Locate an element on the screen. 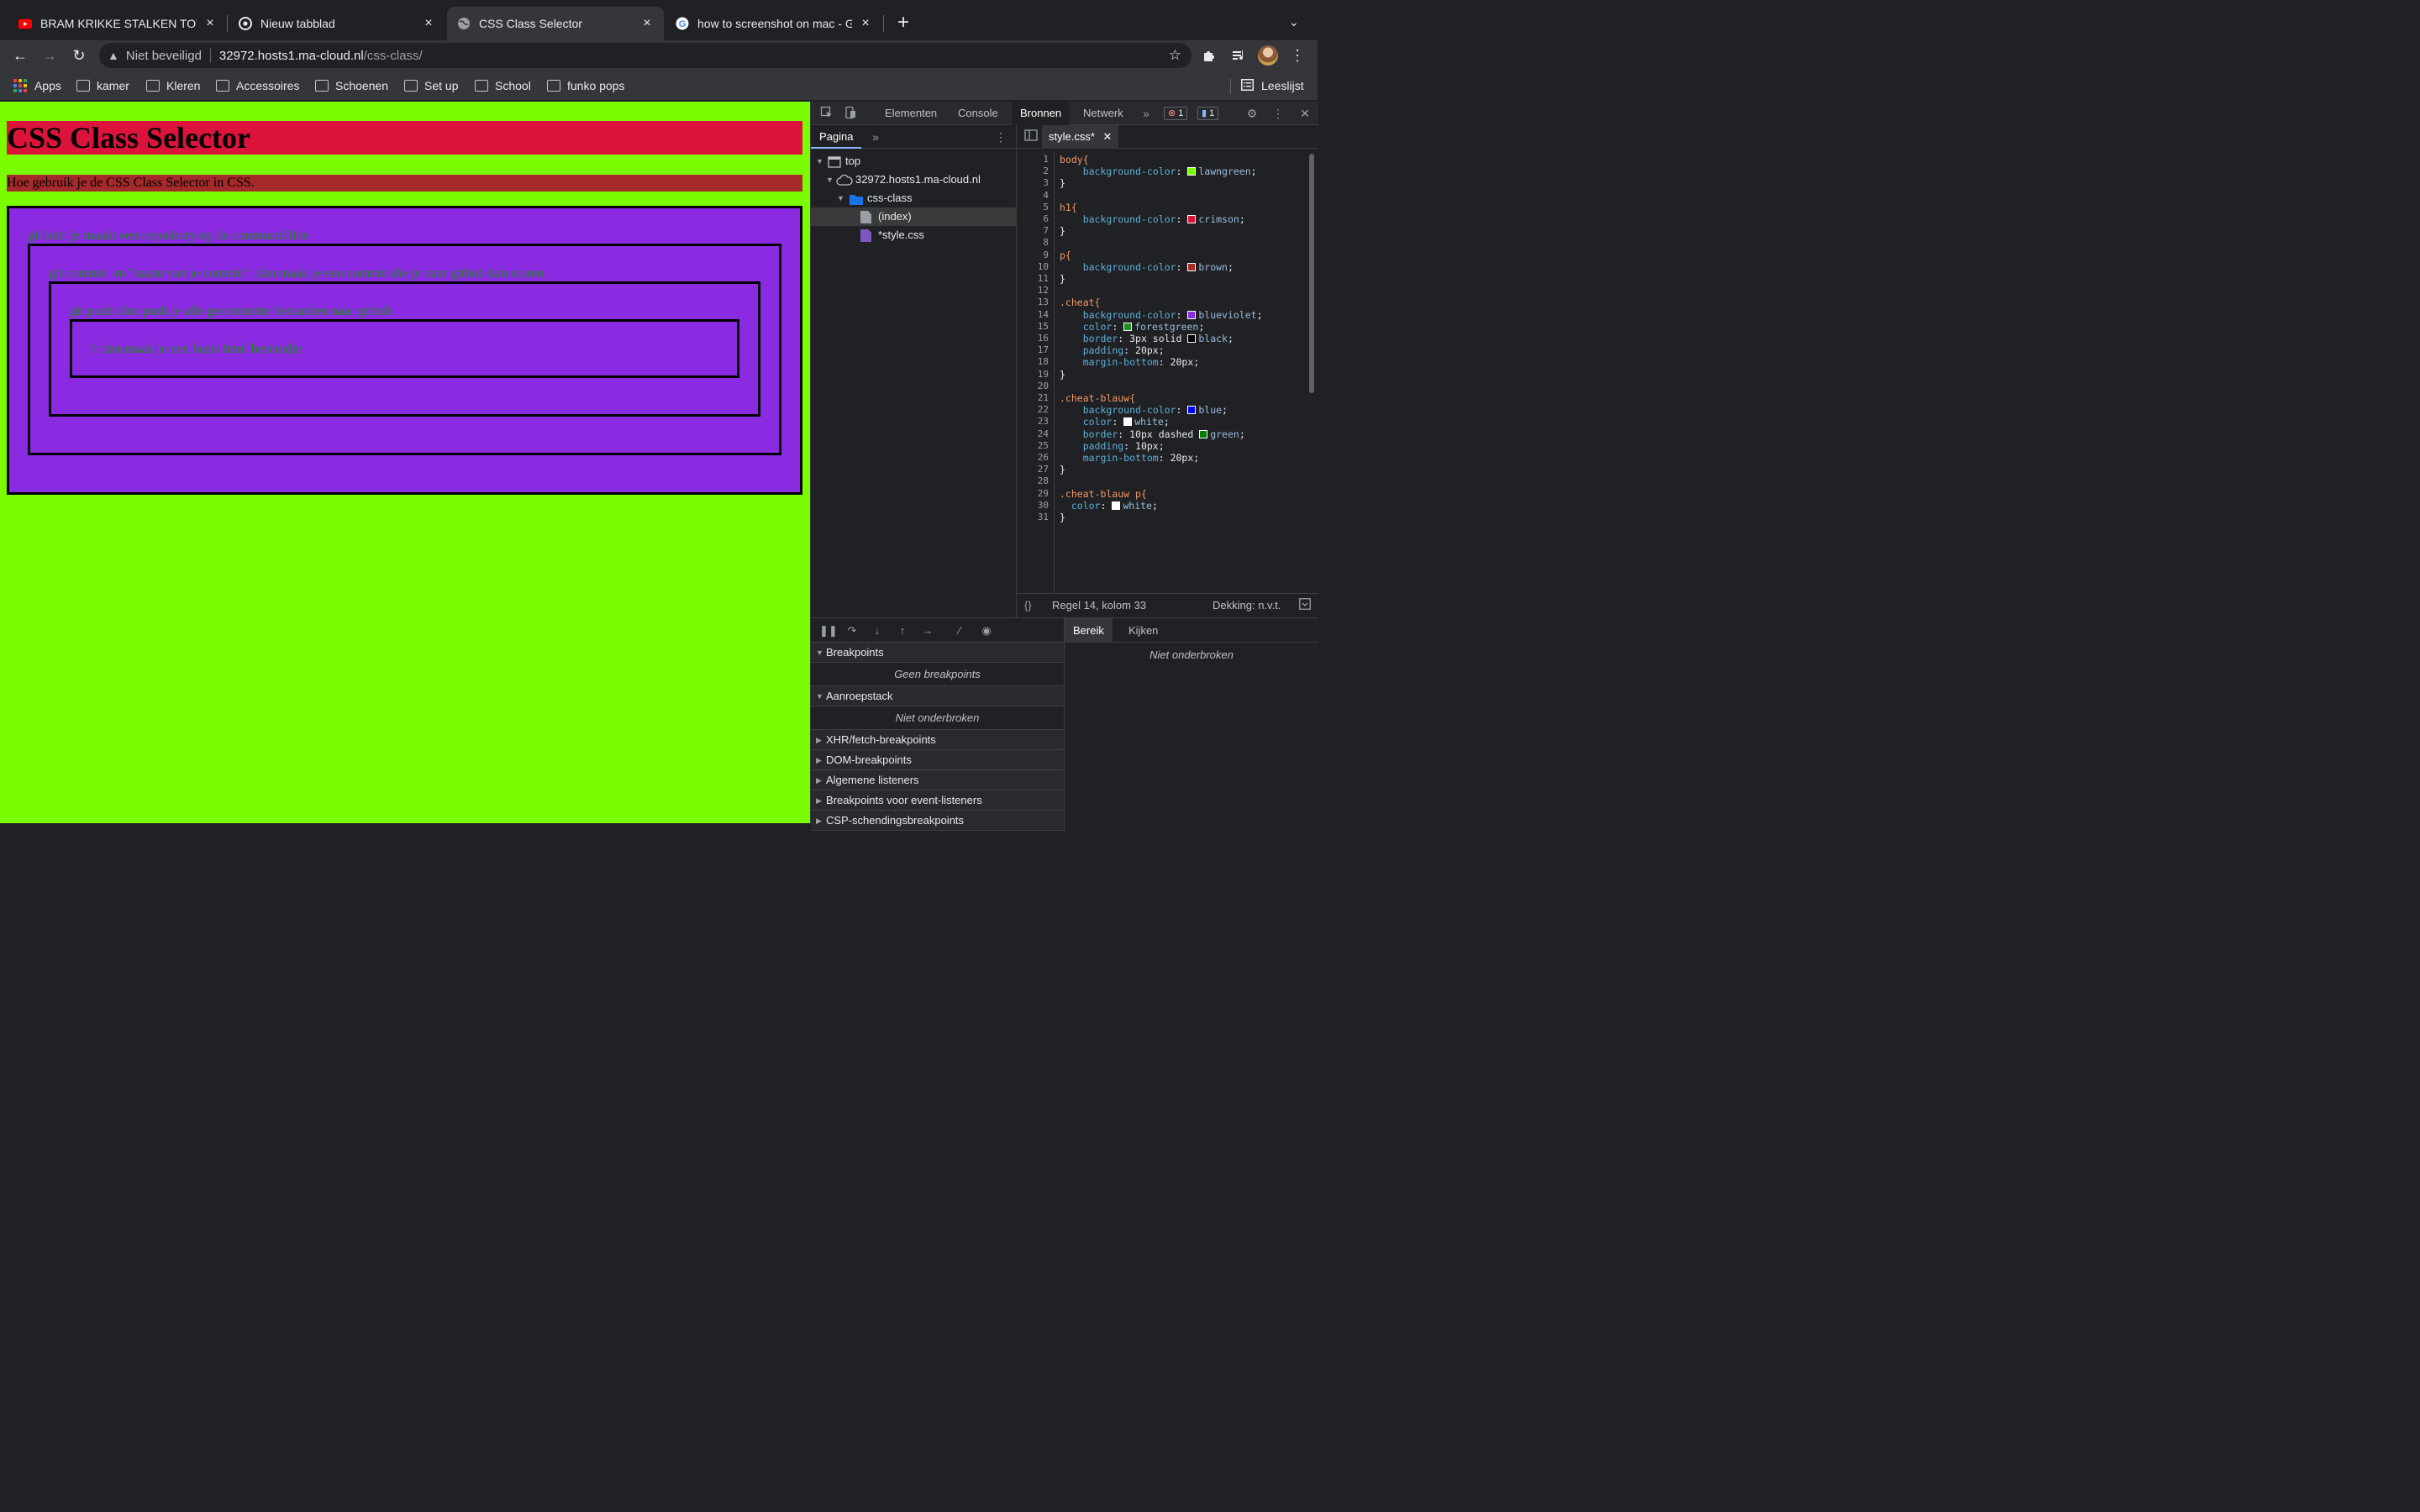  line-number: 4 is located at coordinates (1046, 196).